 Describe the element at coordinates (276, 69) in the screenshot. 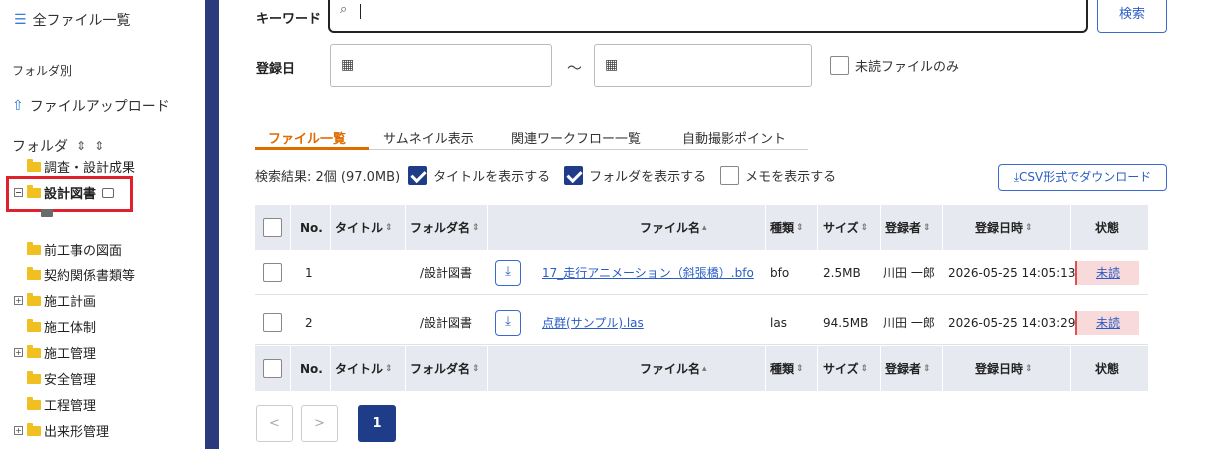

I see `date-label: 登録日` at that location.